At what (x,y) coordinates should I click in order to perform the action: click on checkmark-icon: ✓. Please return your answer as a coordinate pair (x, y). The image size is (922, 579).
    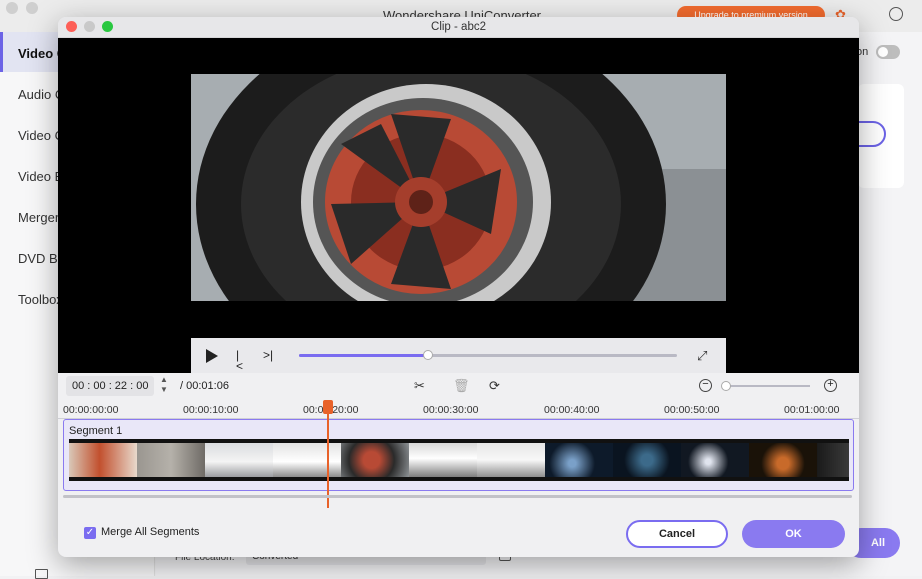
    Looking at the image, I should click on (90, 532).